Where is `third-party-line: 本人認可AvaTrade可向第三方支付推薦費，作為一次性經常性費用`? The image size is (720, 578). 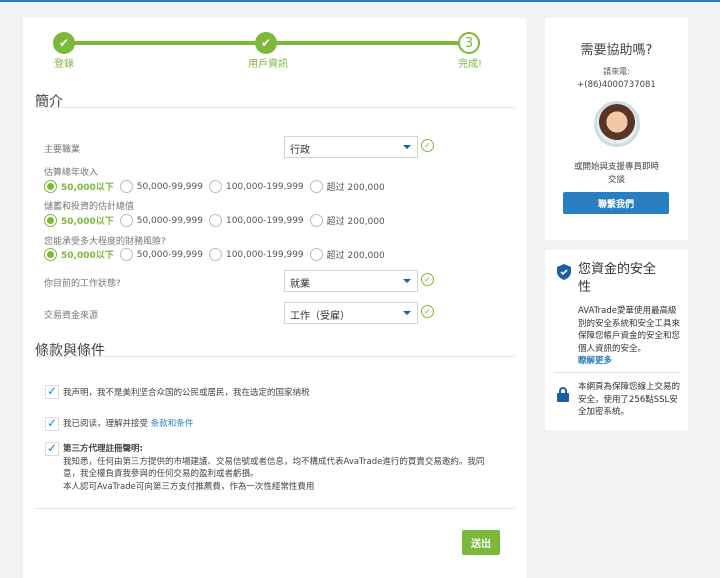 third-party-line: 本人認可AvaTrade可向第三方支付推薦費，作為一次性經常性費用 is located at coordinates (189, 486).